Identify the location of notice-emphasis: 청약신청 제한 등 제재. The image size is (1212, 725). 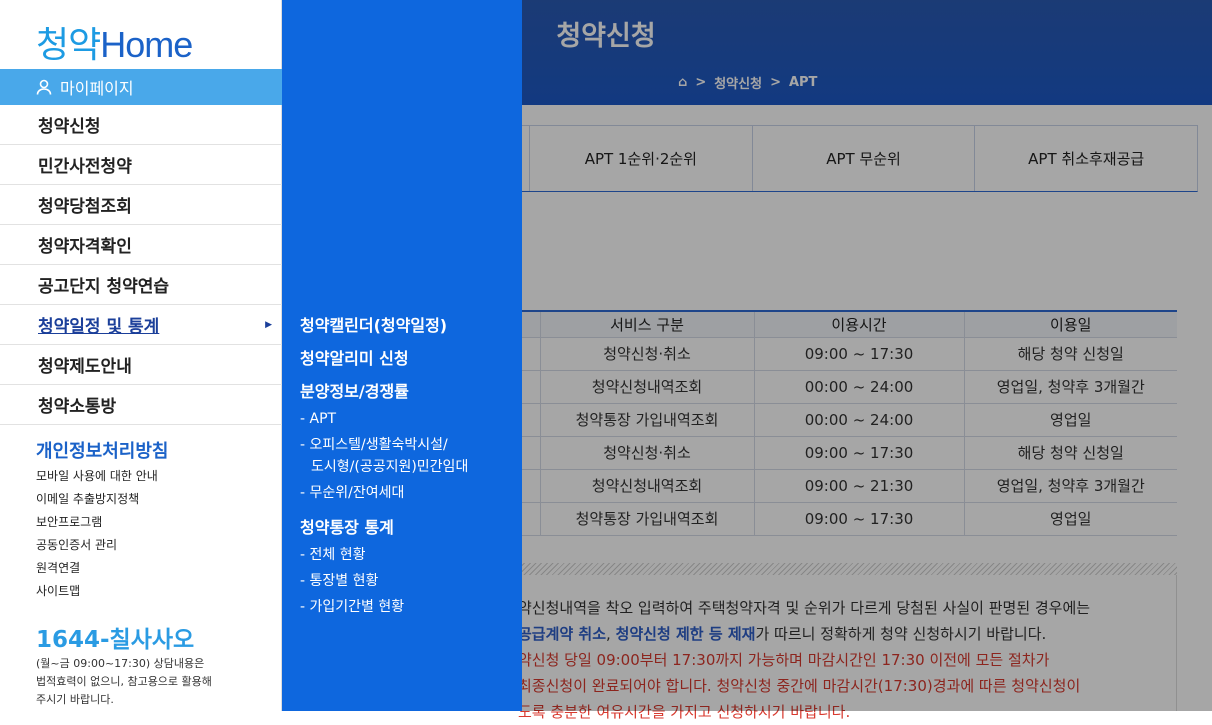
(685, 634).